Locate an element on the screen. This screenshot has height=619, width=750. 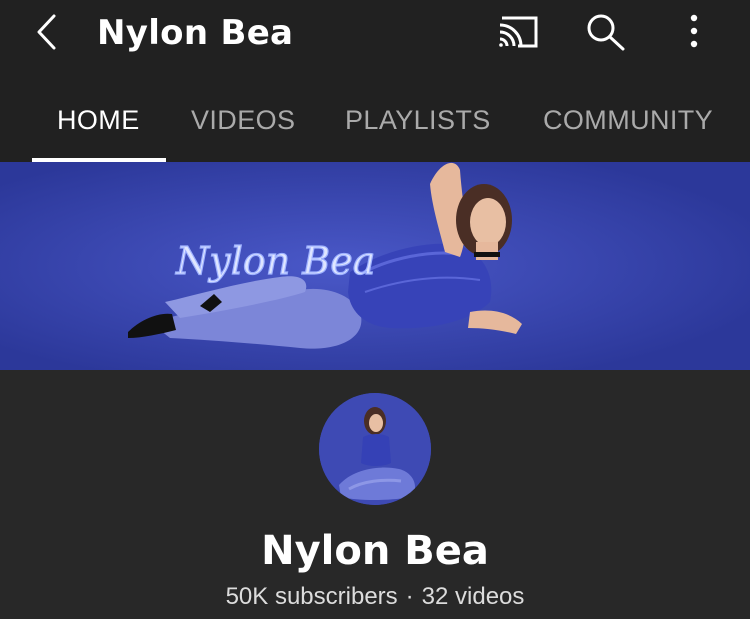
tab-home: HOME is located at coordinates (98, 127).